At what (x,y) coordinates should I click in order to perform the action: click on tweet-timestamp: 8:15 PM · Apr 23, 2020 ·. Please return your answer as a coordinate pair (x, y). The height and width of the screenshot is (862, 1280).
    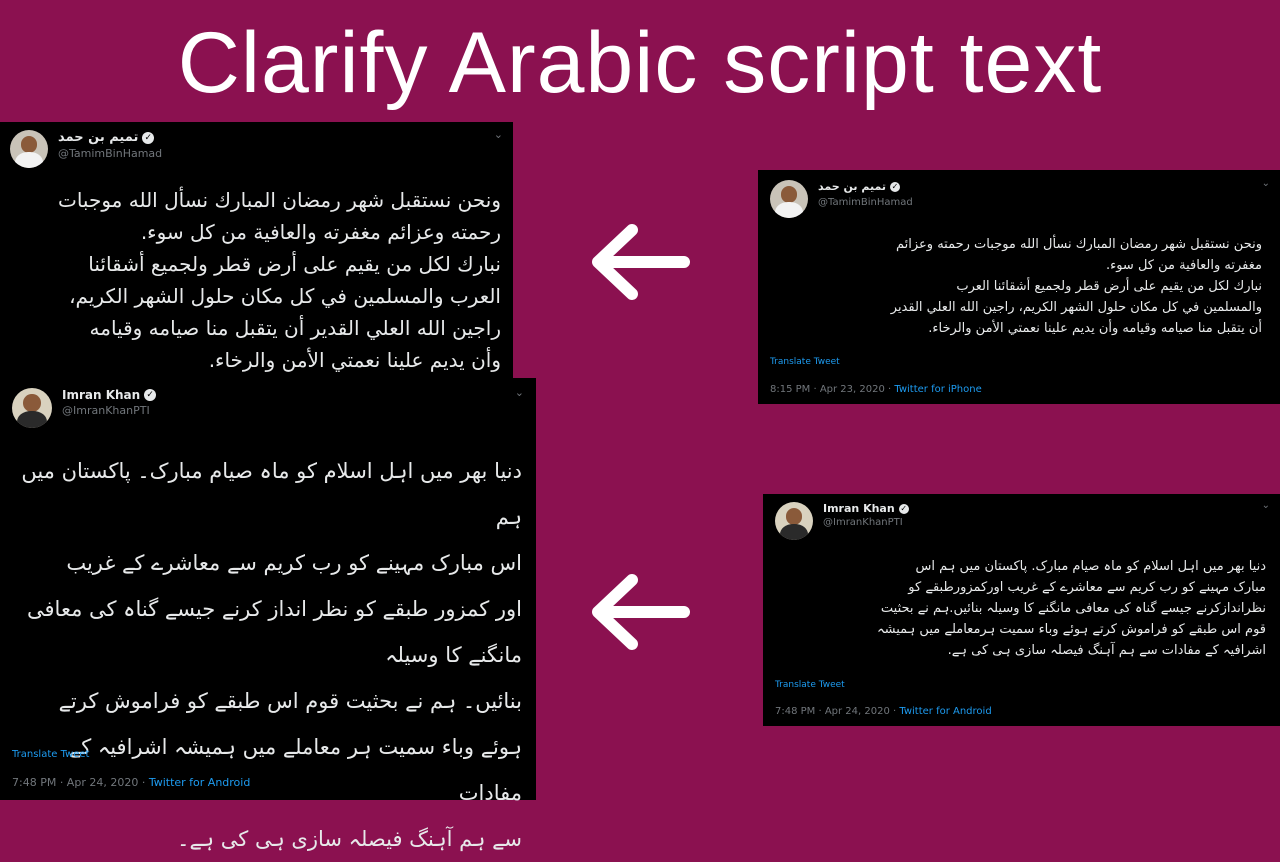
    Looking at the image, I should click on (832, 389).